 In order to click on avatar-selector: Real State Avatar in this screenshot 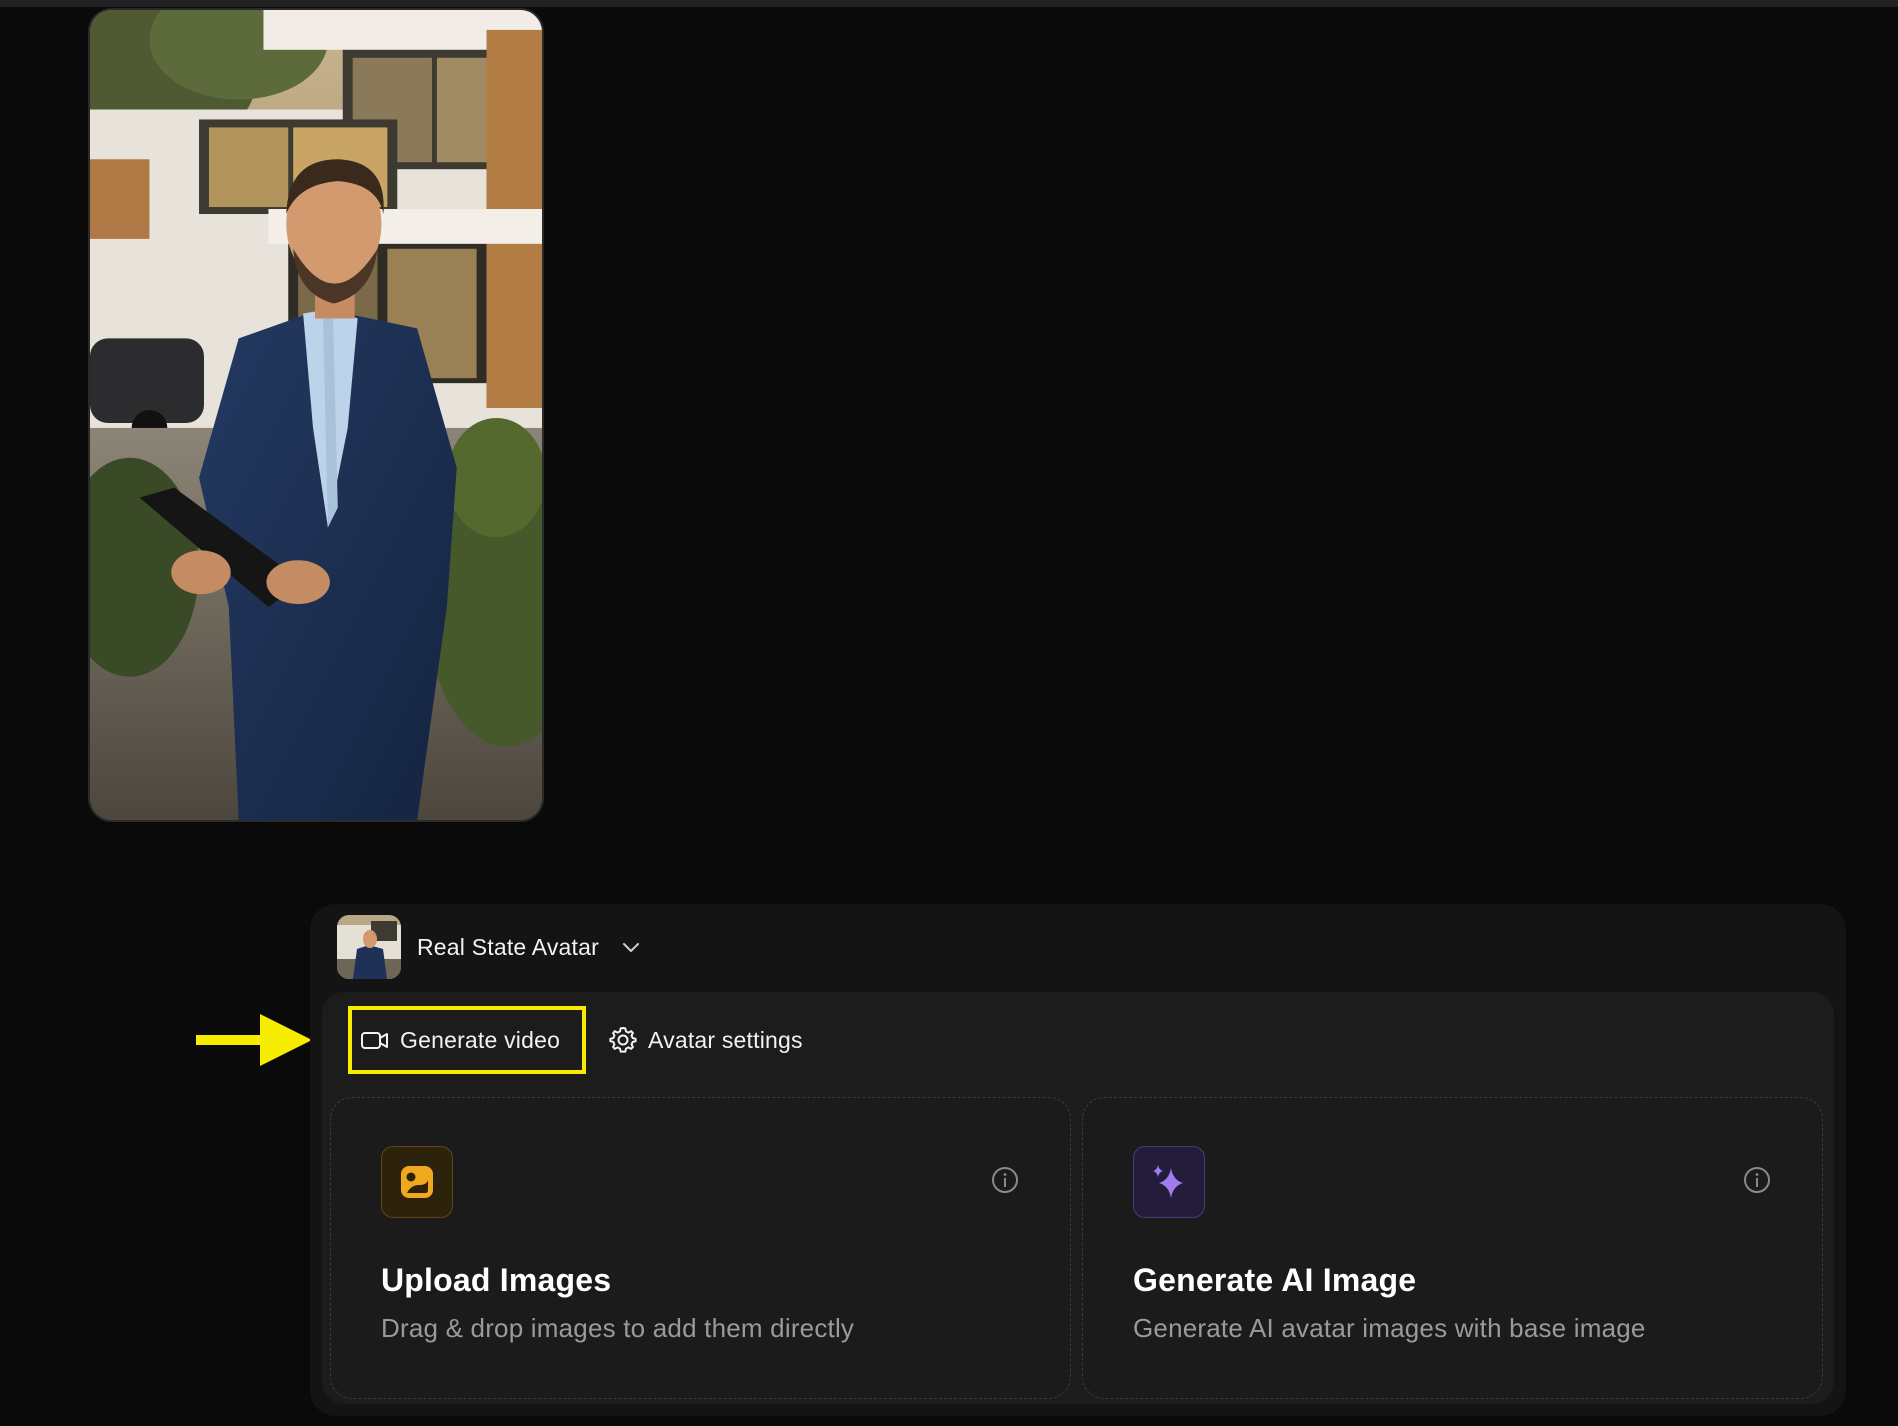, I will do `click(489, 947)`.